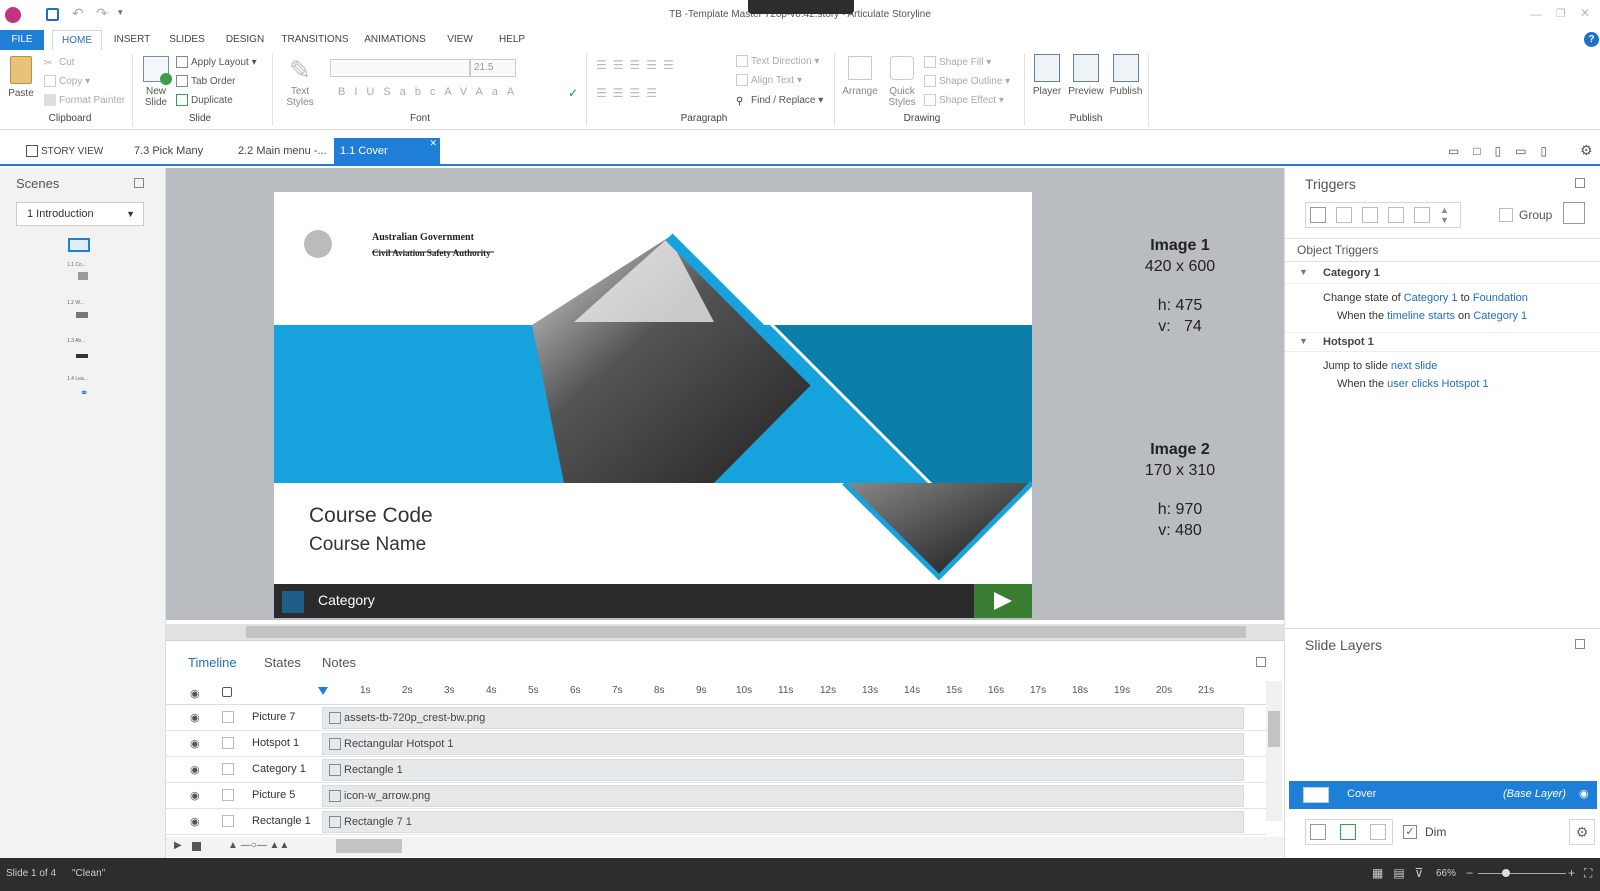 The height and width of the screenshot is (891, 1600). I want to click on spellcheck-icon: ✓, so click(573, 93).